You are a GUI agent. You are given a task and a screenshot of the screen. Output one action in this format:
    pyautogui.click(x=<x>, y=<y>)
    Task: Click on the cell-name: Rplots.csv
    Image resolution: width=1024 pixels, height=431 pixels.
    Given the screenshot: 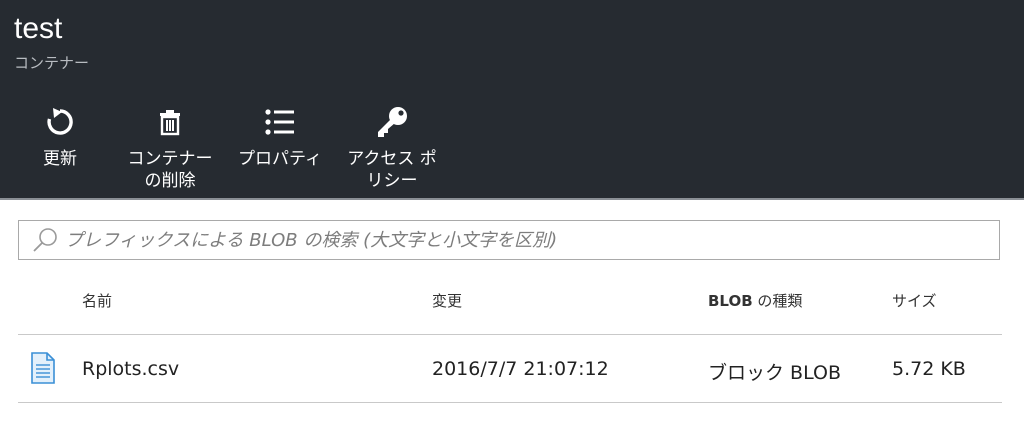 What is the action you would take?
    pyautogui.click(x=130, y=369)
    